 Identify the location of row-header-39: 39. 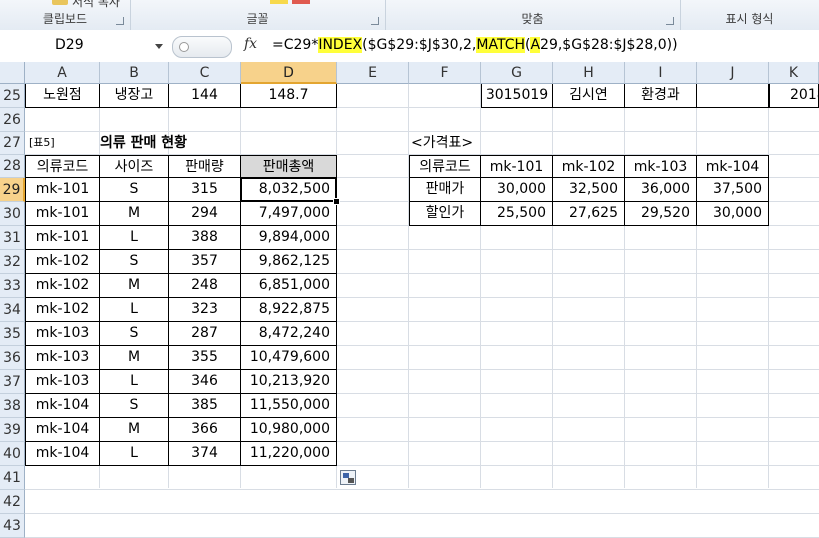
(12, 430).